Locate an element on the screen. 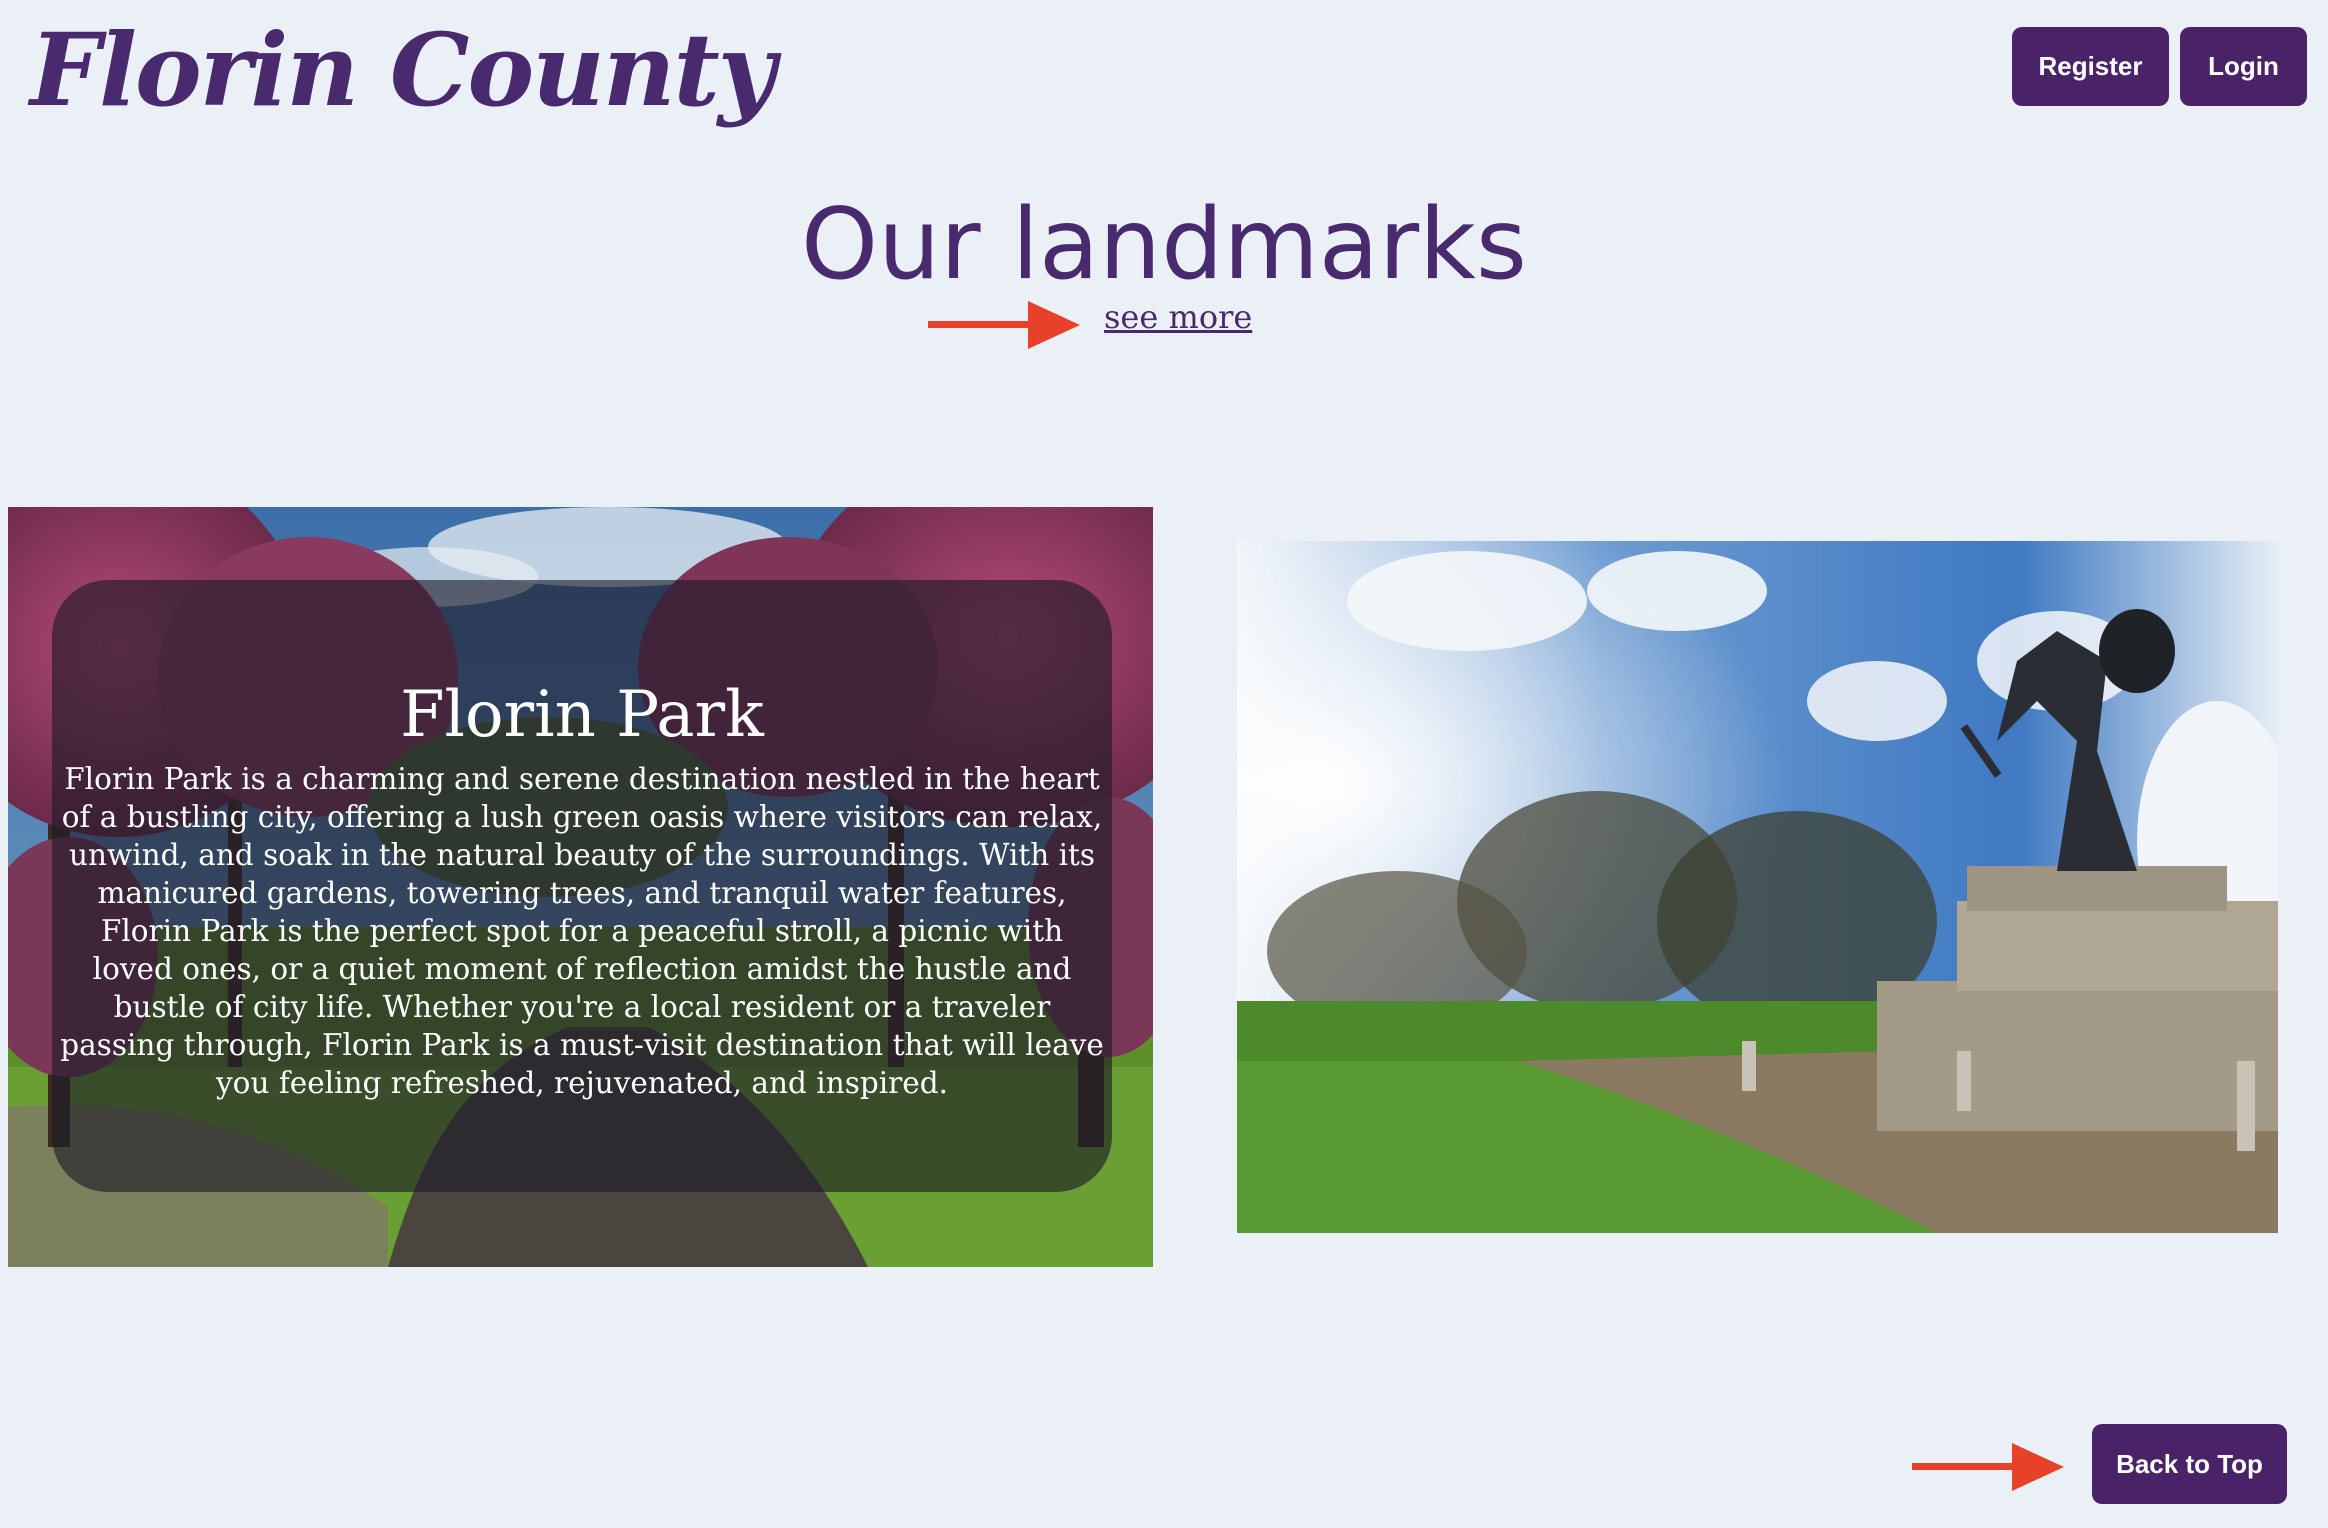 The height and width of the screenshot is (1528, 2328). login-button: Login is located at coordinates (2243, 66).